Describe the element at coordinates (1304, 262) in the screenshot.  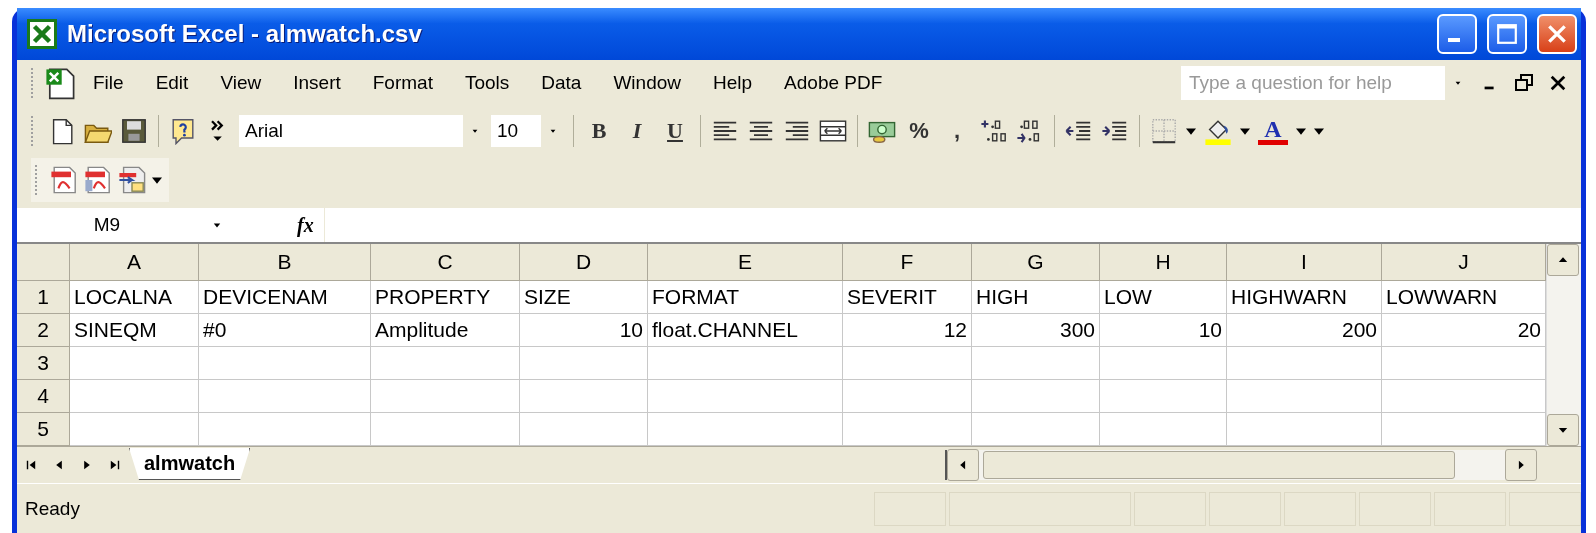
I see `column-header: I` at that location.